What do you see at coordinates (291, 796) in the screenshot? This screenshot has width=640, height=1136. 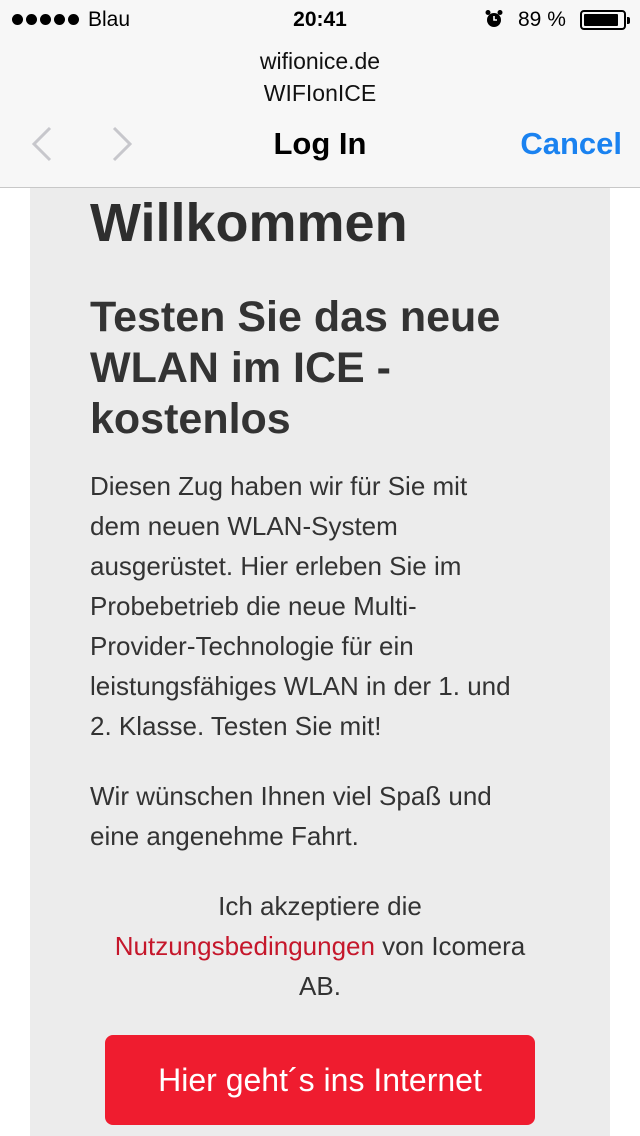 I see `wish-line: Wir wünschen Ihnen viel Spaß und` at bounding box center [291, 796].